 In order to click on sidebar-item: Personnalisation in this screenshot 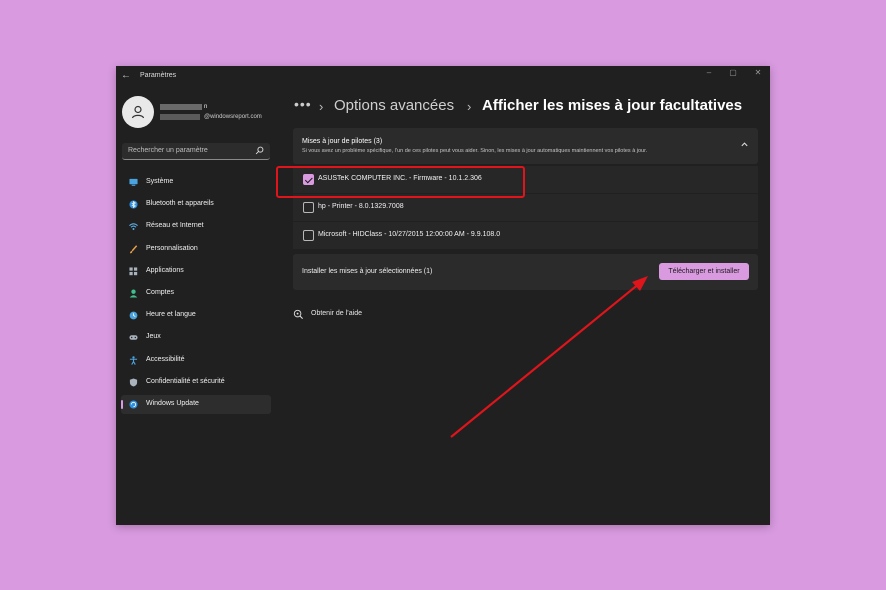, I will do `click(196, 249)`.